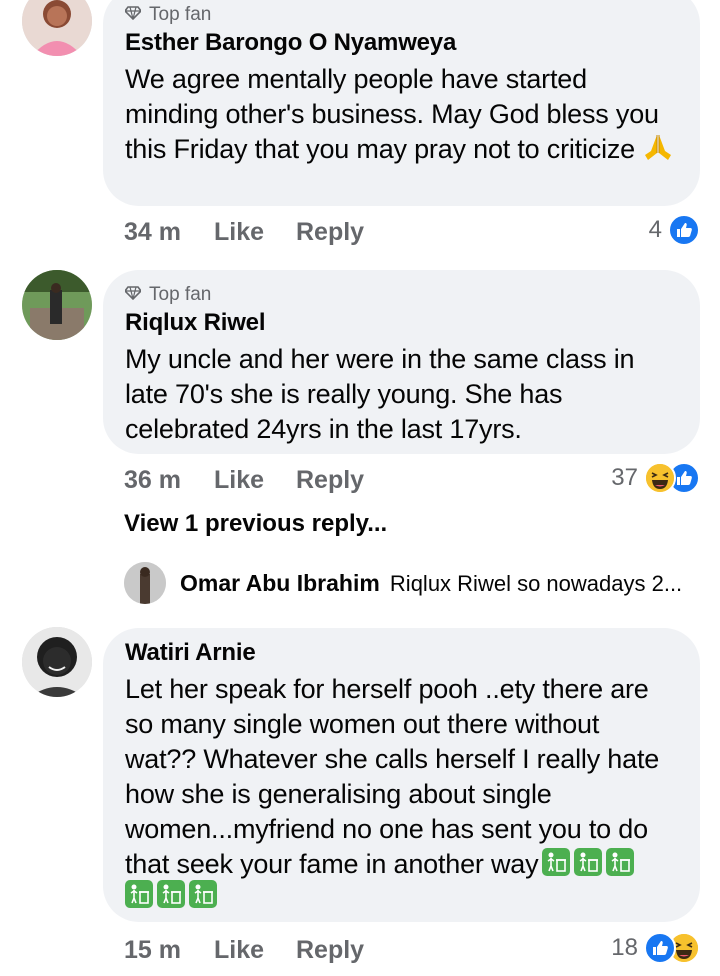 The image size is (720, 976). I want to click on comment-actions: 15 m Like Reply, so click(244, 950).